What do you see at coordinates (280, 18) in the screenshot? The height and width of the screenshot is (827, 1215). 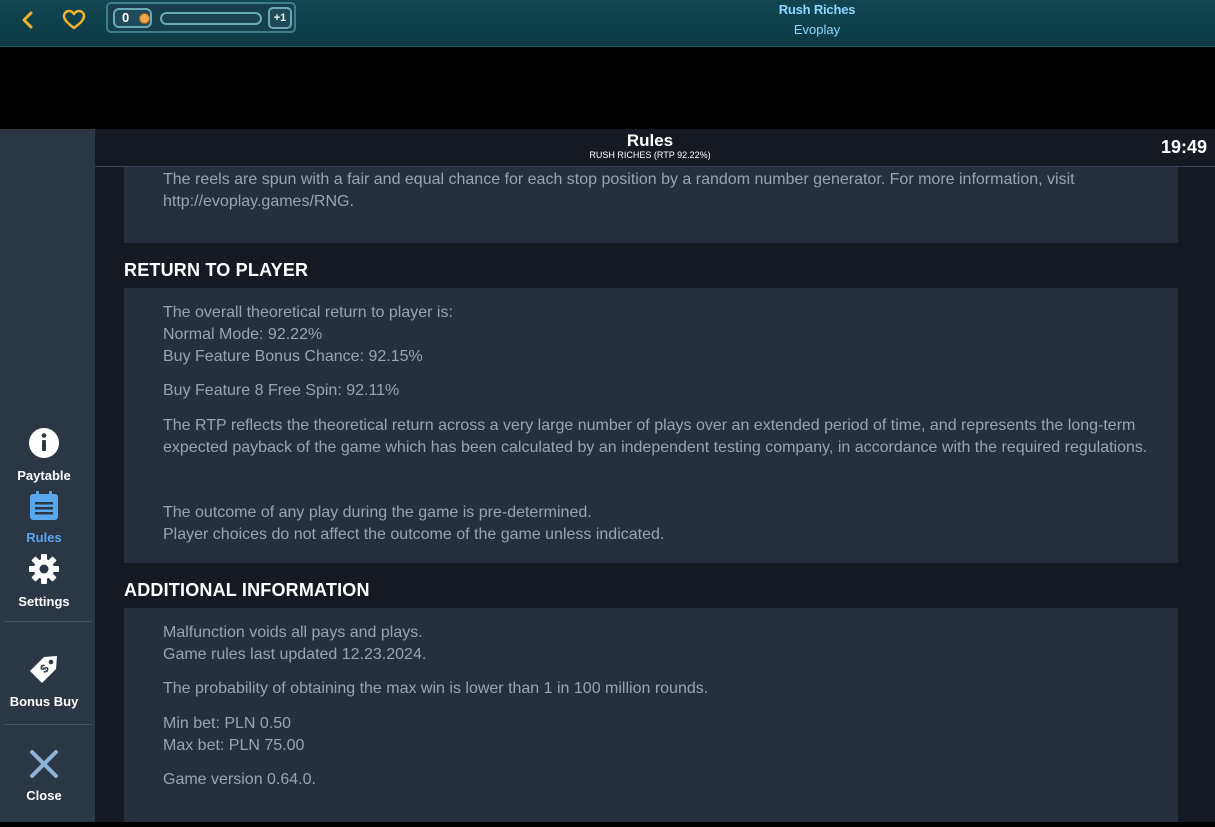 I see `plus-badge: +1` at bounding box center [280, 18].